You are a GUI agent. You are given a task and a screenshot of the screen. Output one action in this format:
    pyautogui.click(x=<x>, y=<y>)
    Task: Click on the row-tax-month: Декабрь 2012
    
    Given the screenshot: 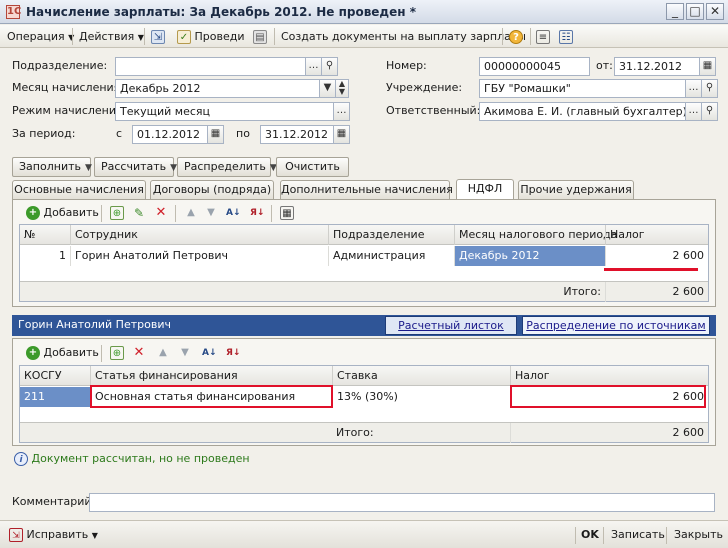 What is the action you would take?
    pyautogui.click(x=529, y=256)
    